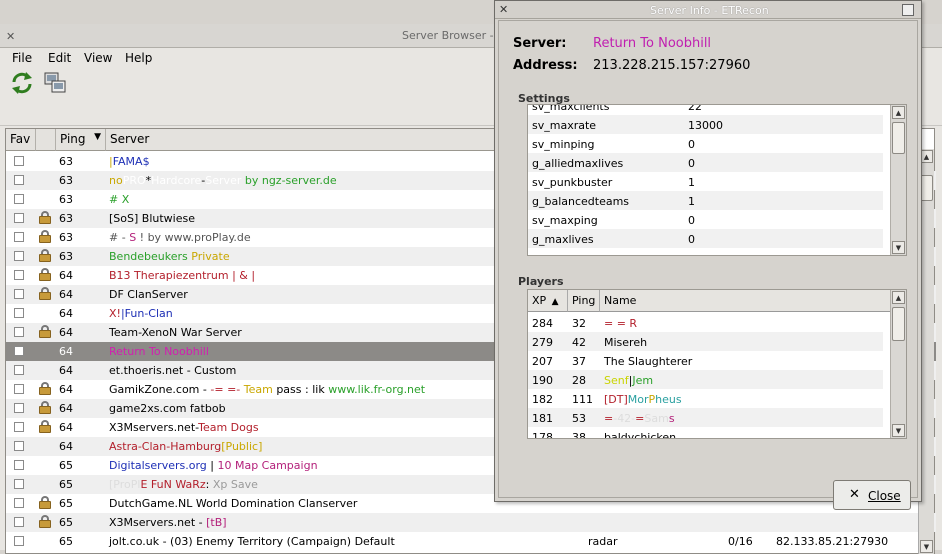 The image size is (942, 554). Describe the element at coordinates (178, 484) in the screenshot. I see `name-part: FuN WaRz` at that location.